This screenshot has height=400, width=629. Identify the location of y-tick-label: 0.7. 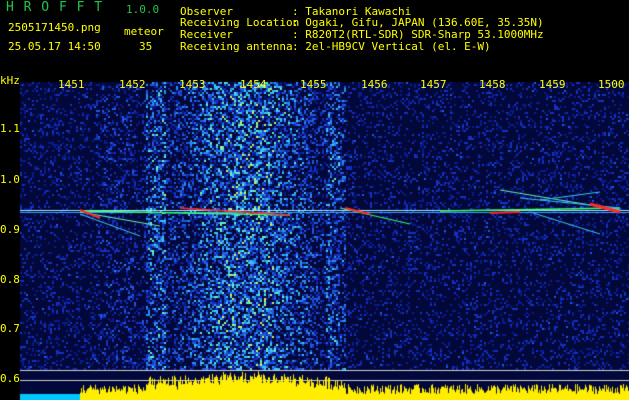
(10, 328).